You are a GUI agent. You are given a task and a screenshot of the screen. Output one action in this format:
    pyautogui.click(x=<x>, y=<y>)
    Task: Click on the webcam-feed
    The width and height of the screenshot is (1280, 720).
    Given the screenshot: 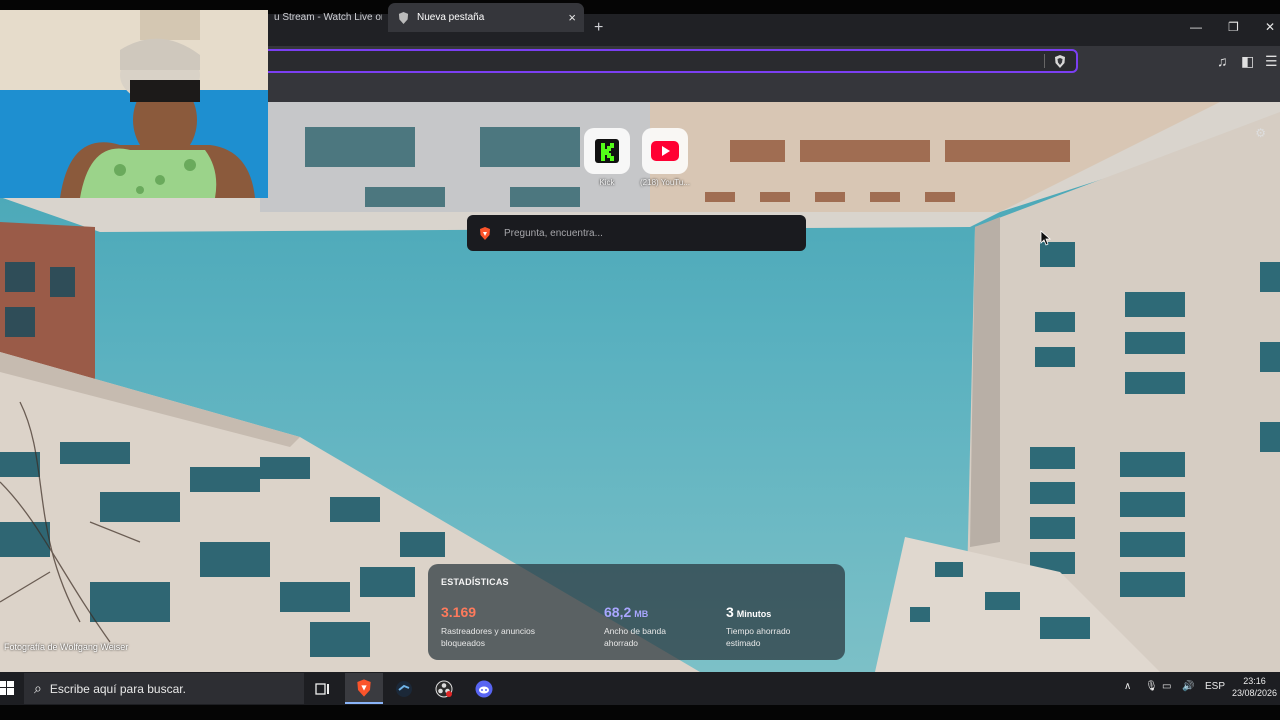 What is the action you would take?
    pyautogui.click(x=134, y=104)
    